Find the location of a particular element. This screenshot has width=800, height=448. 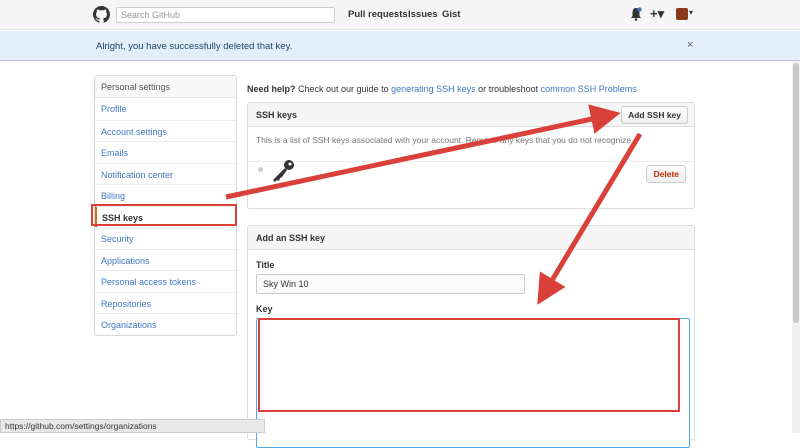

plus-icon: +▾ is located at coordinates (657, 14).